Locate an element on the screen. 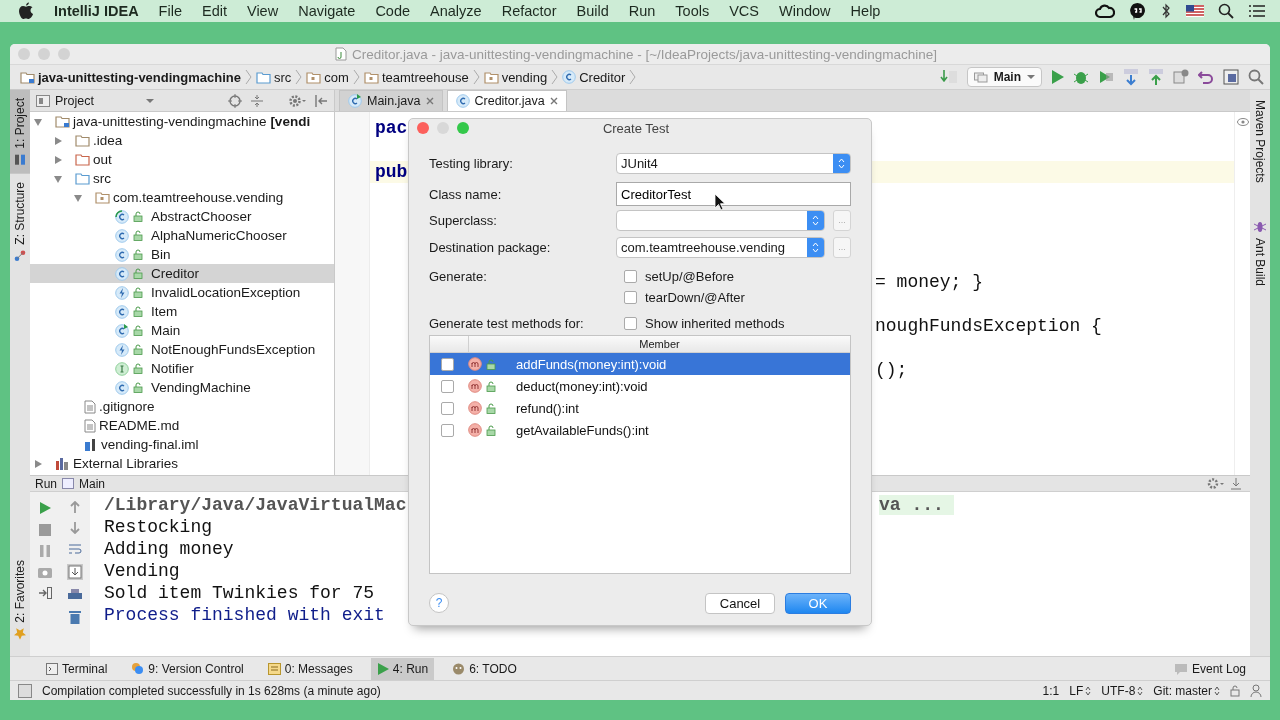  event-log-button: Event Log is located at coordinates (1209, 668).